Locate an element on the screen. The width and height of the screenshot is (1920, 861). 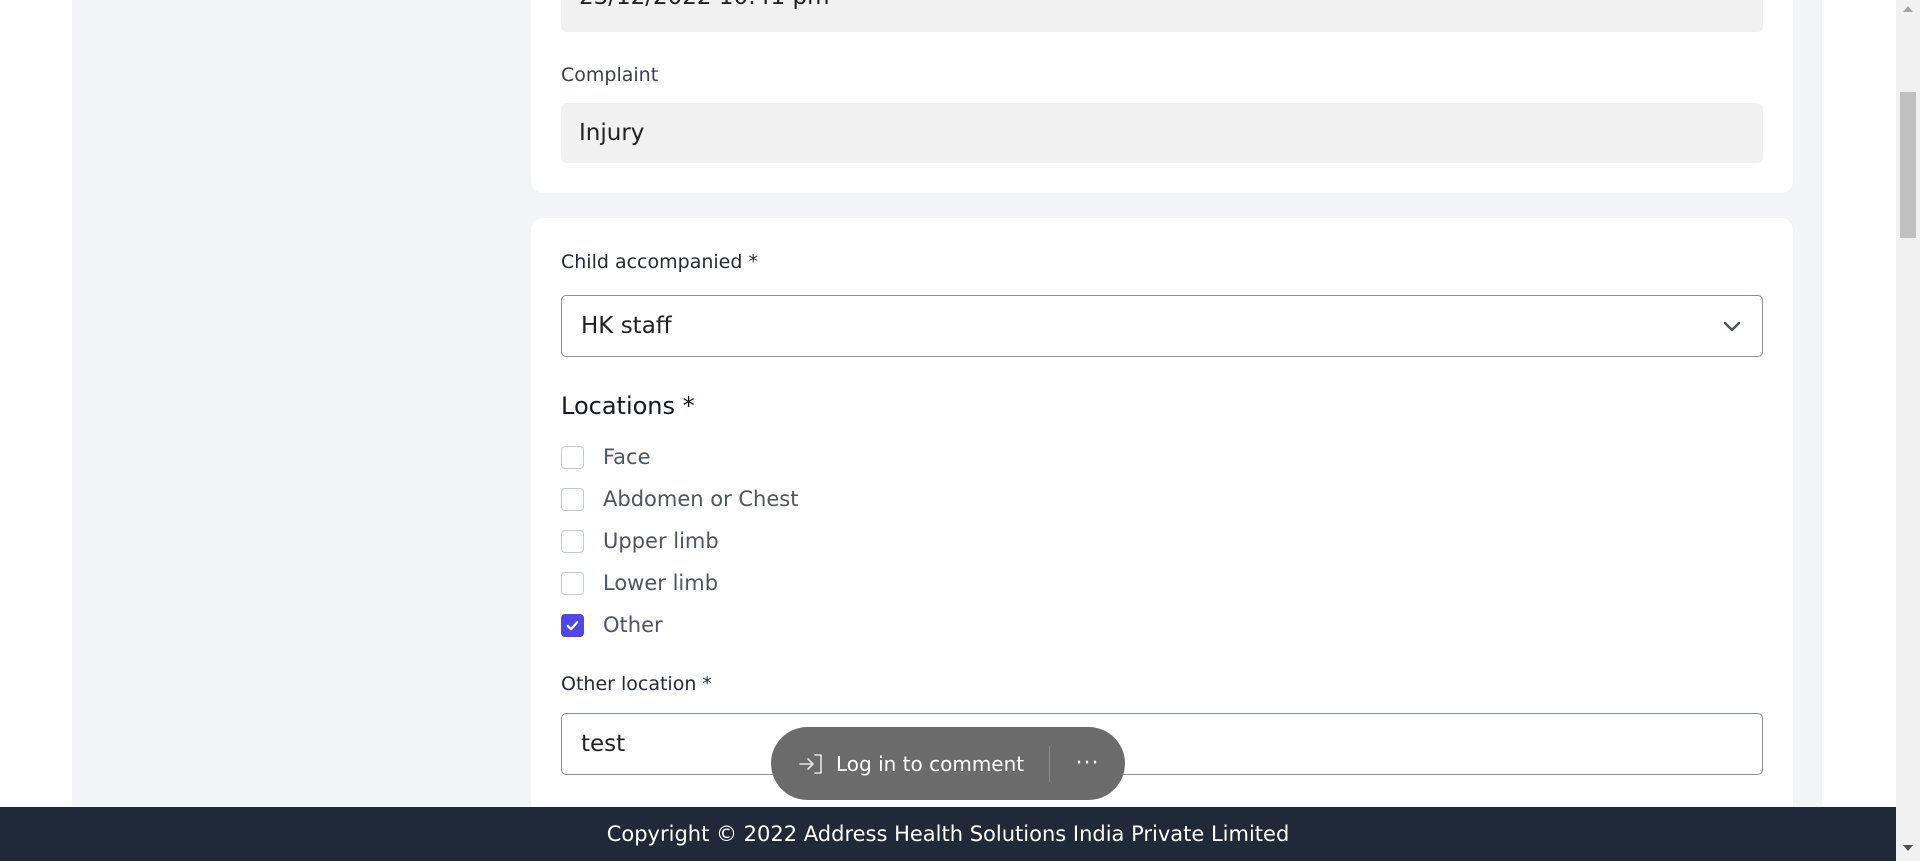
location-option-upper-limb: Upper limb is located at coordinates (640, 541).